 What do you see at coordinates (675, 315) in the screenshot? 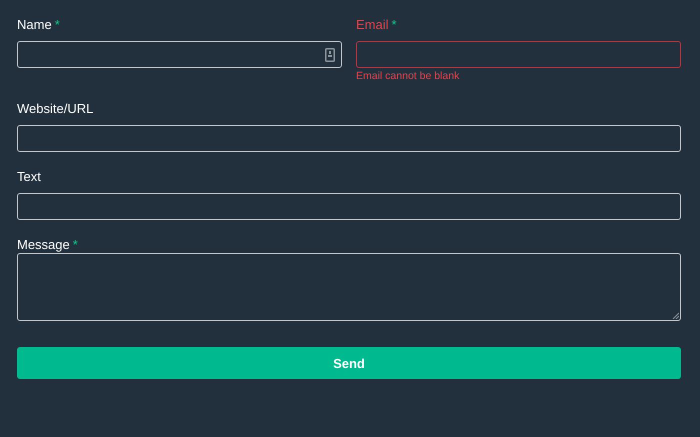
I see `resize-handle-icon` at bounding box center [675, 315].